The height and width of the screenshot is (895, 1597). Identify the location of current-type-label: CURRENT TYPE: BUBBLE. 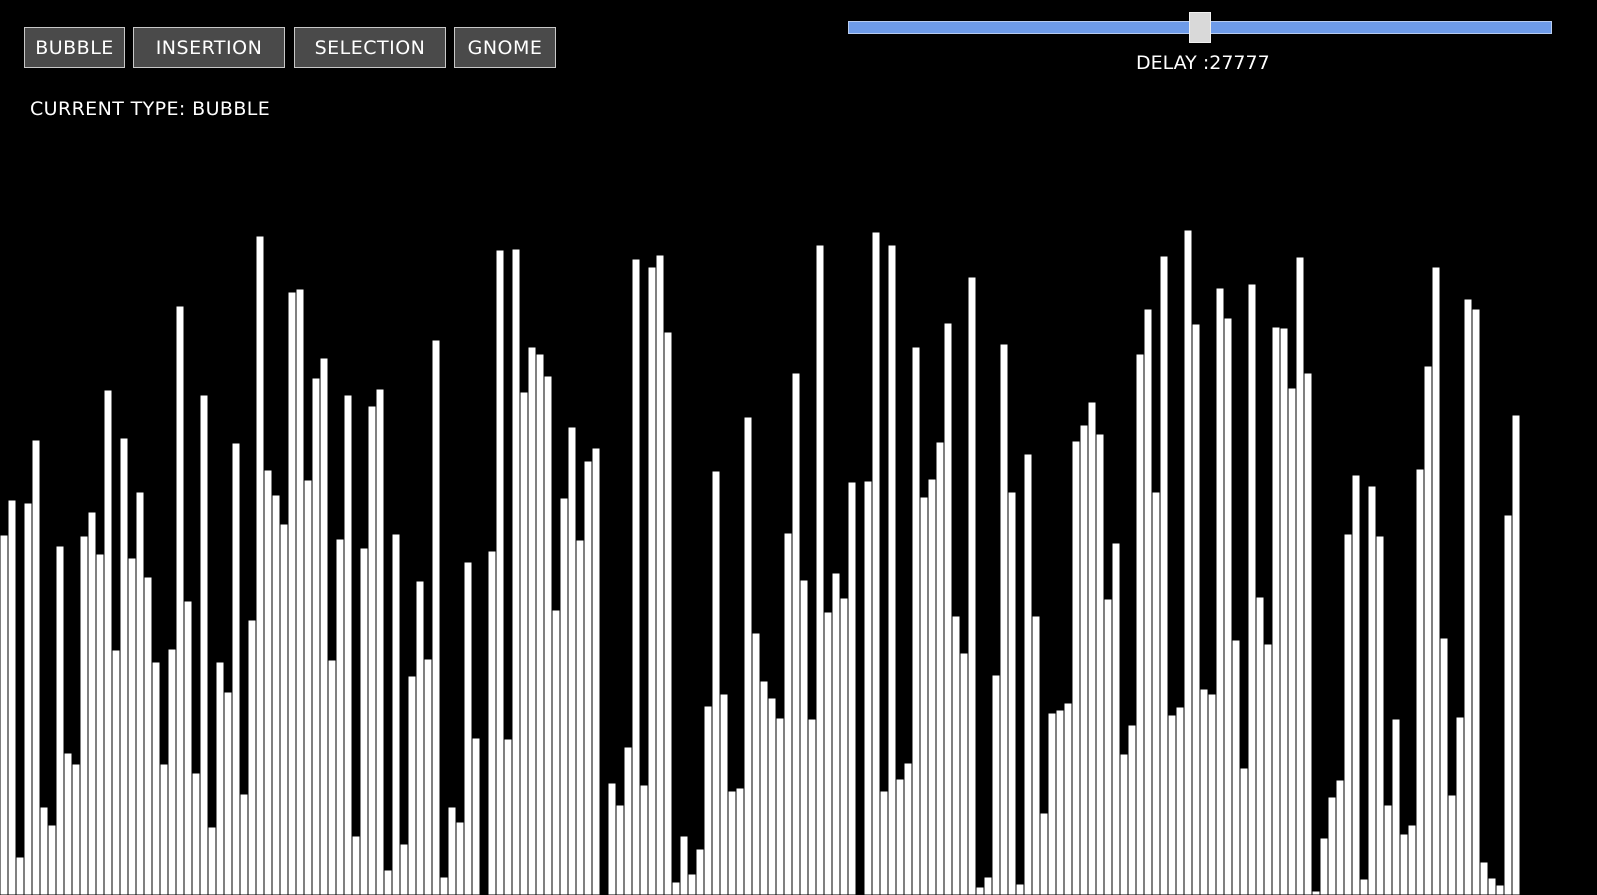
(150, 109).